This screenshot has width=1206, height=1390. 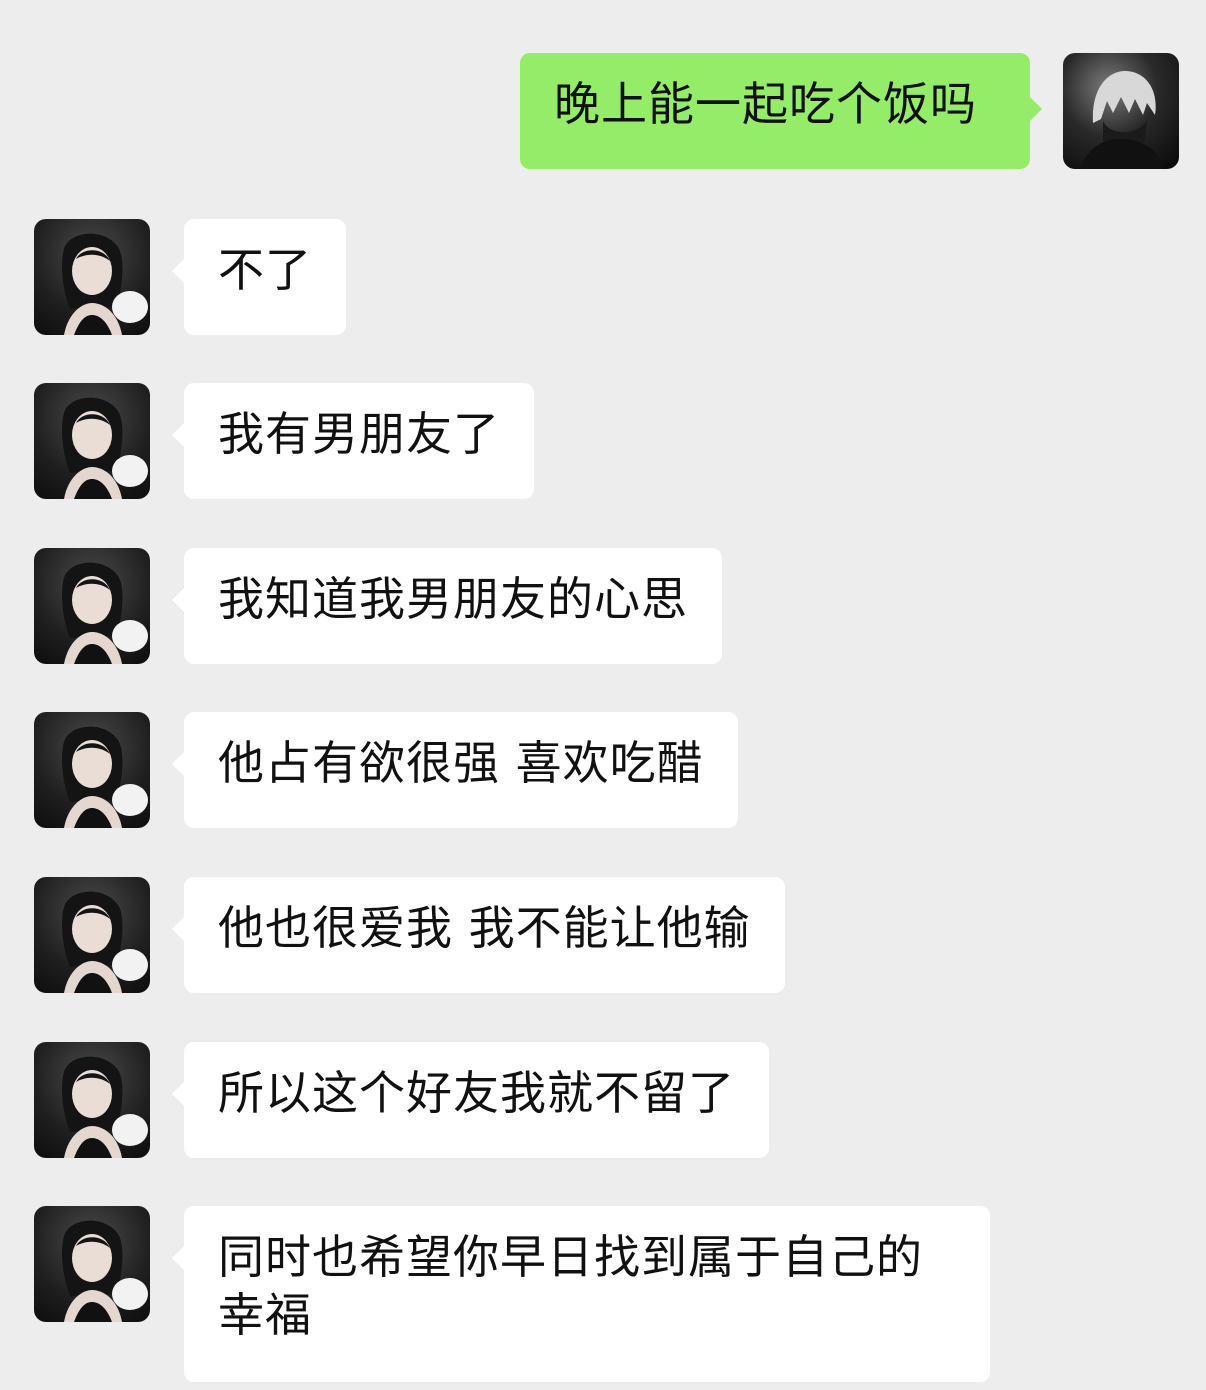 I want to click on self-avatar, so click(x=1121, y=111).